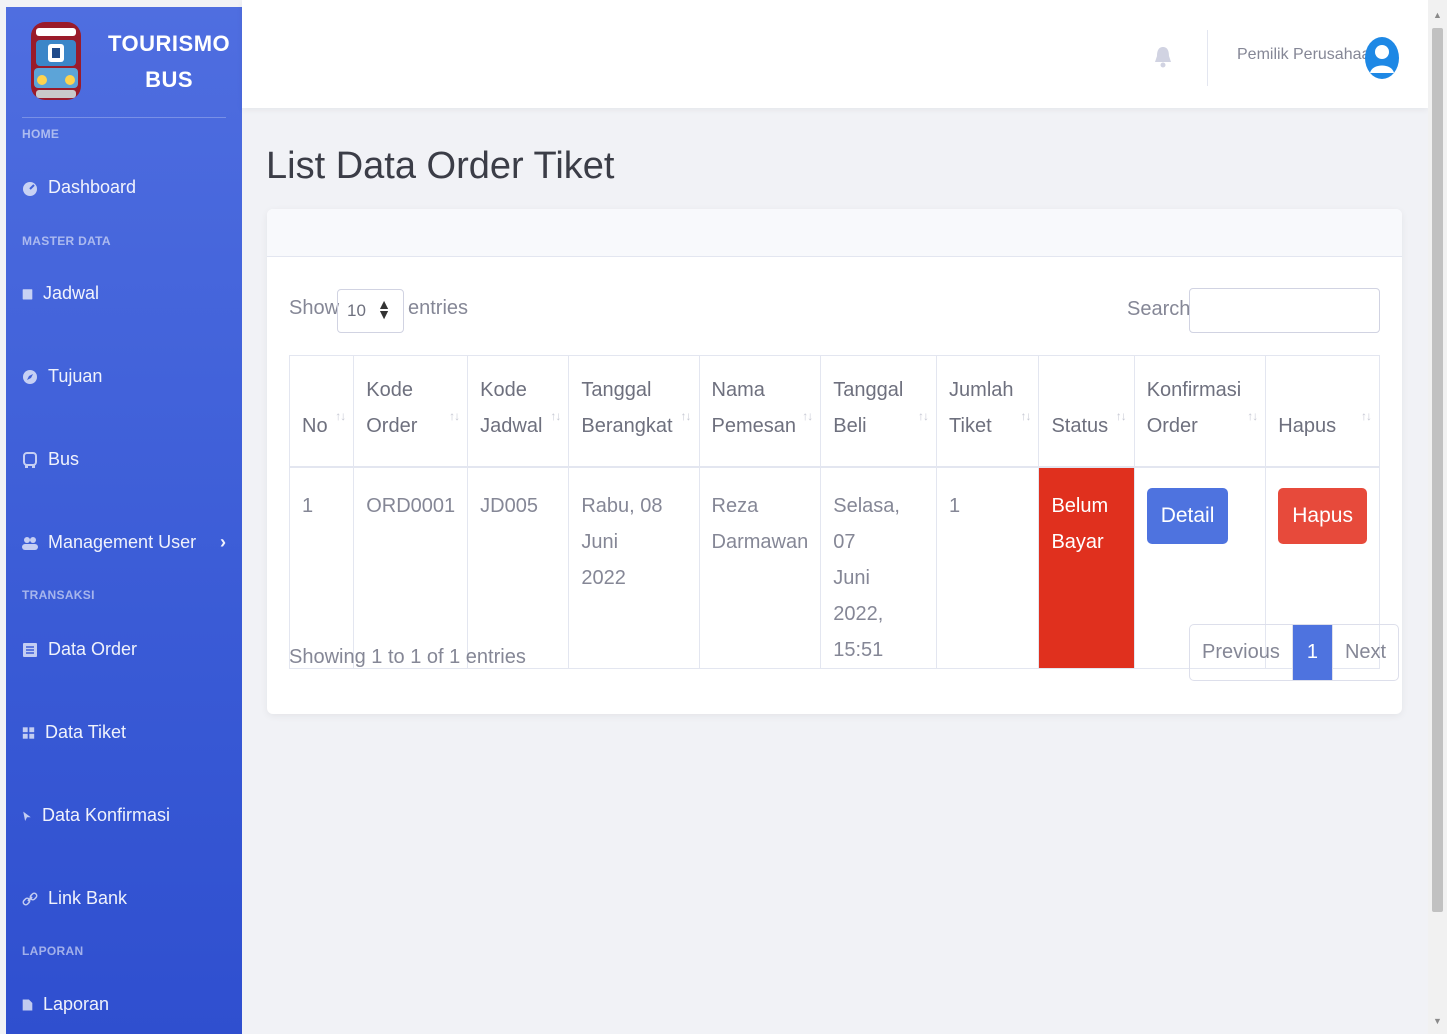 The width and height of the screenshot is (1447, 1034). Describe the element at coordinates (440, 166) in the screenshot. I see `page-title: List Data Order Tiket` at that location.